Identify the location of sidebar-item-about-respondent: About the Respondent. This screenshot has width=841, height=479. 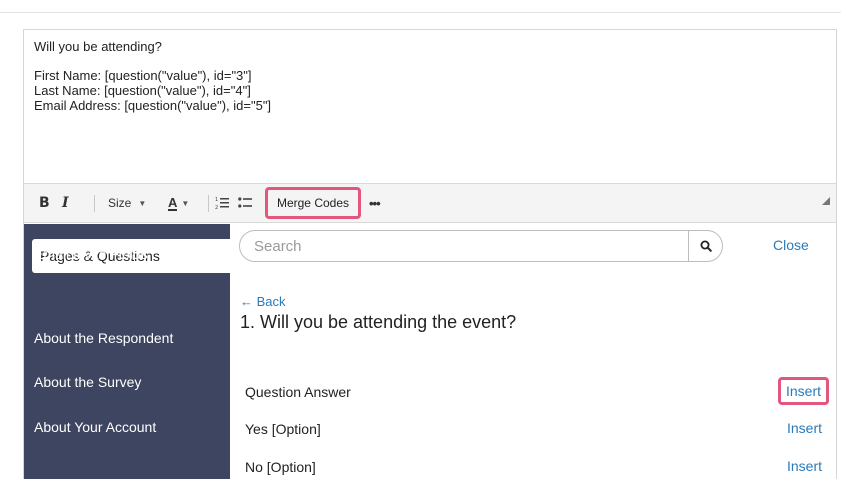
(127, 338).